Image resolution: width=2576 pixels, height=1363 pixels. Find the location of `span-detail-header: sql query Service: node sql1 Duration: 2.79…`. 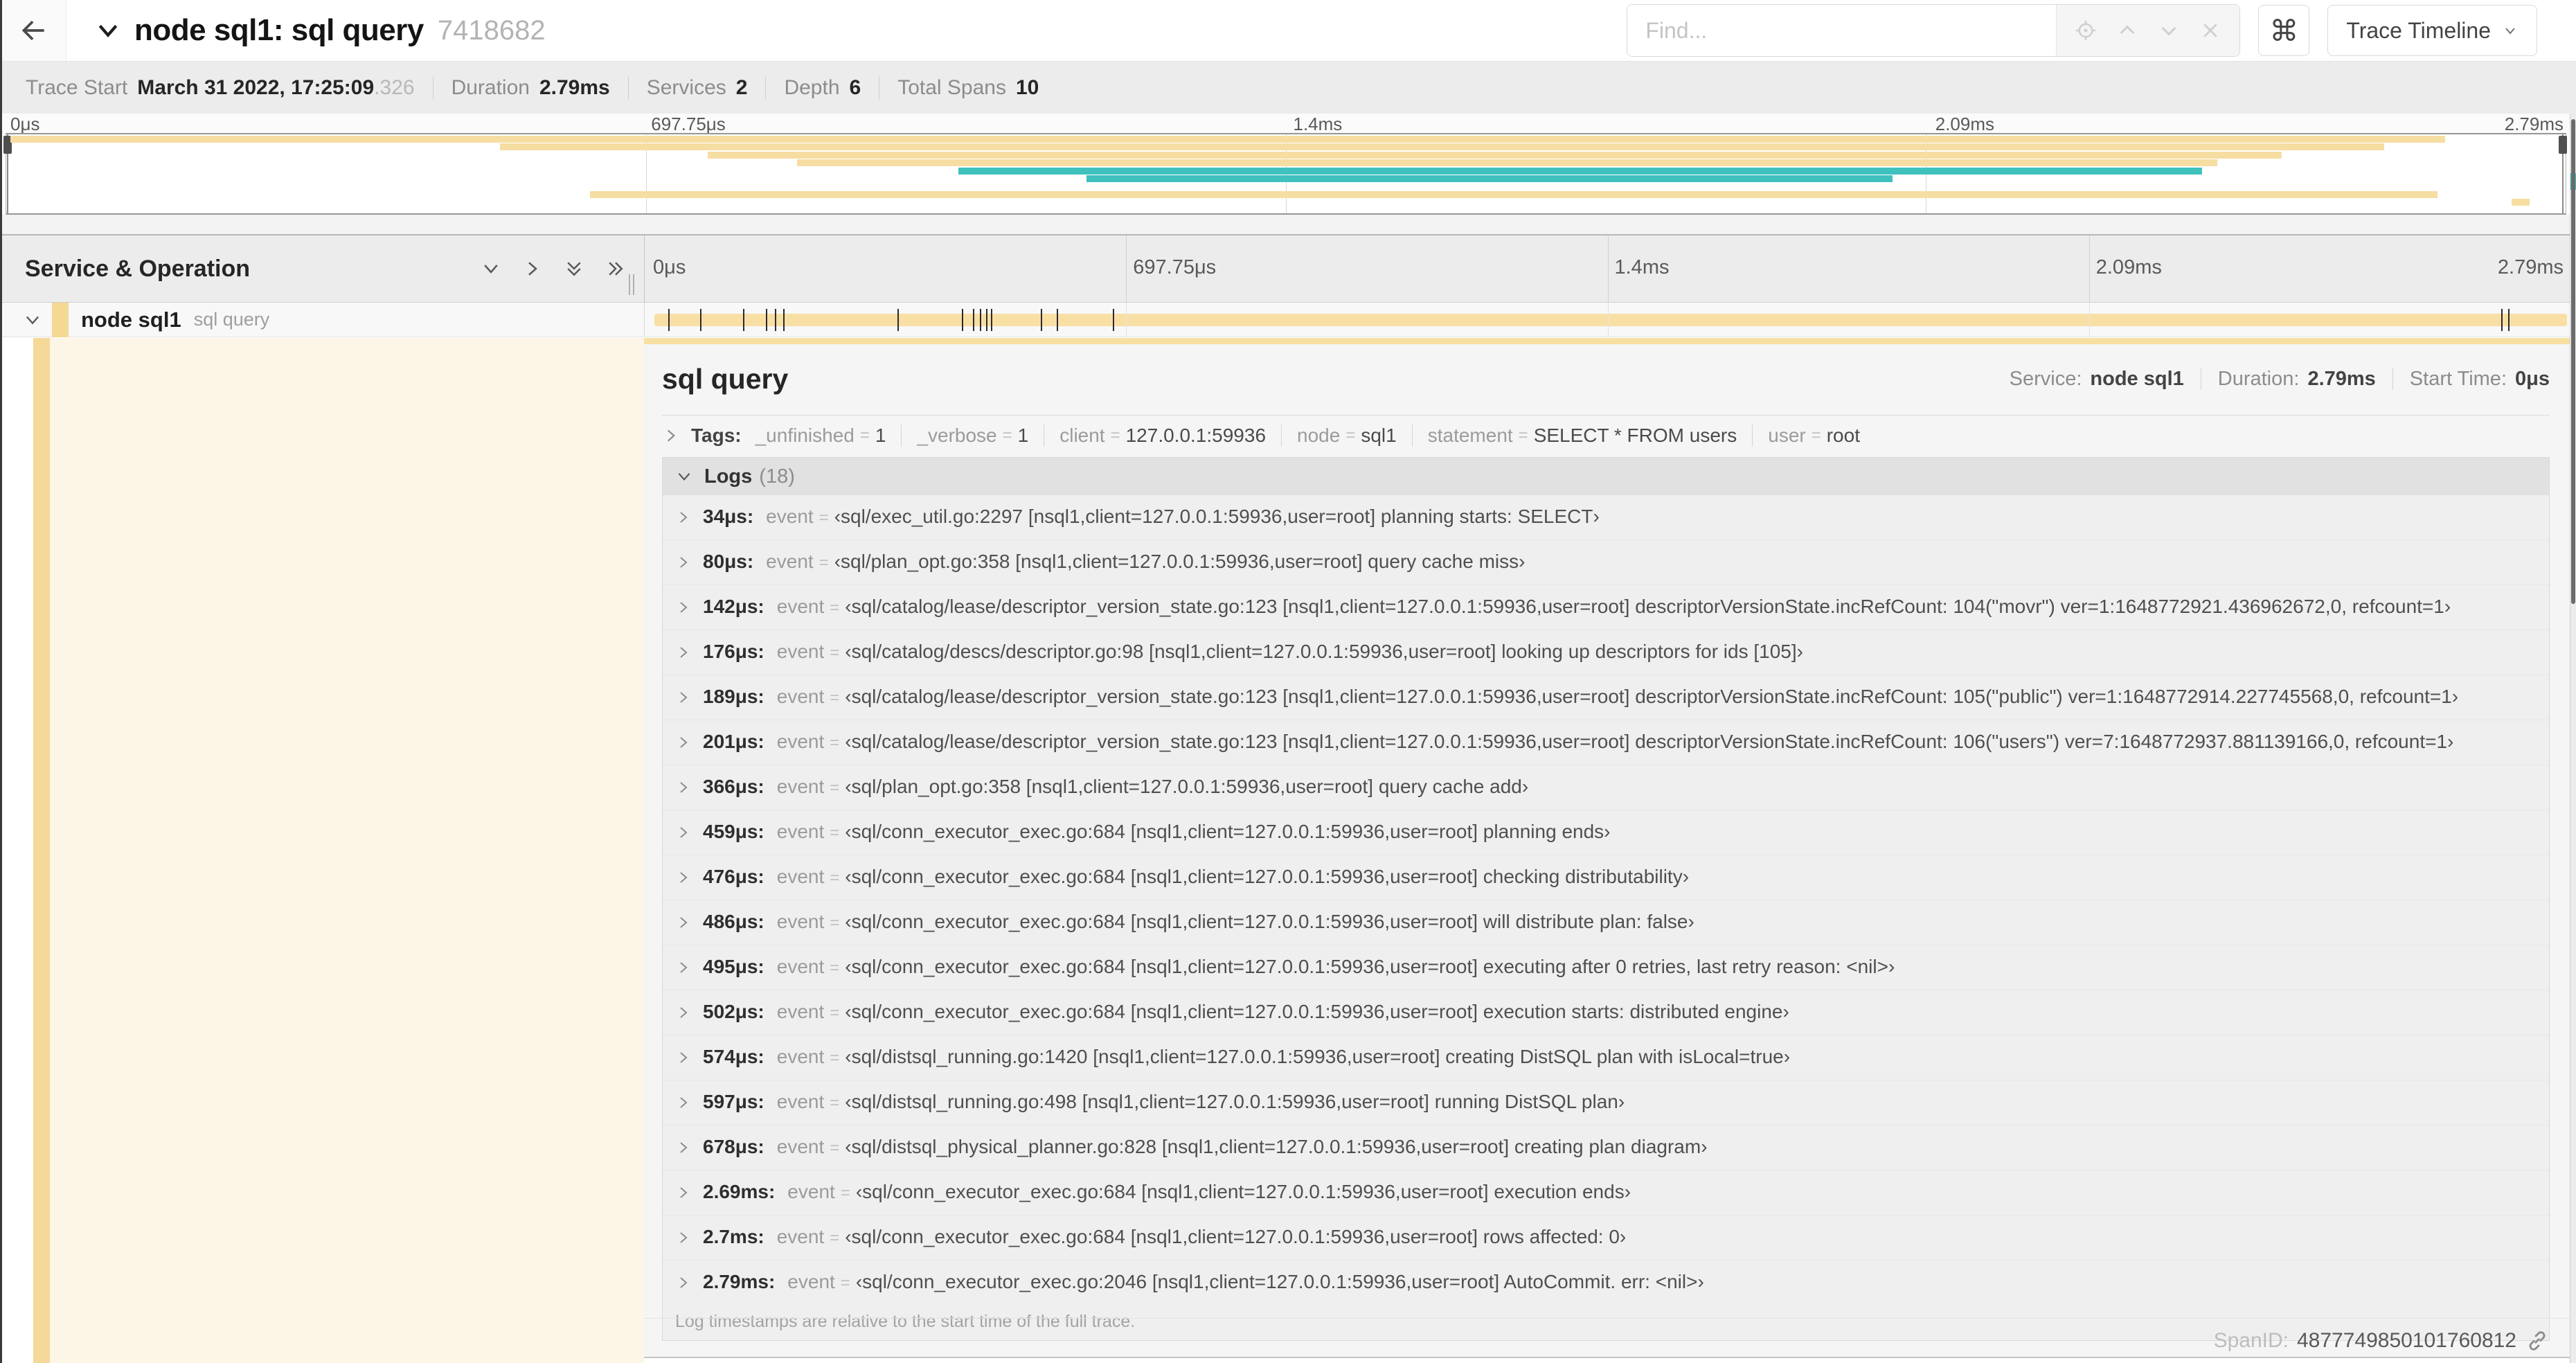

span-detail-header: sql query Service: node sql1 Duration: 2.79… is located at coordinates (1606, 379).